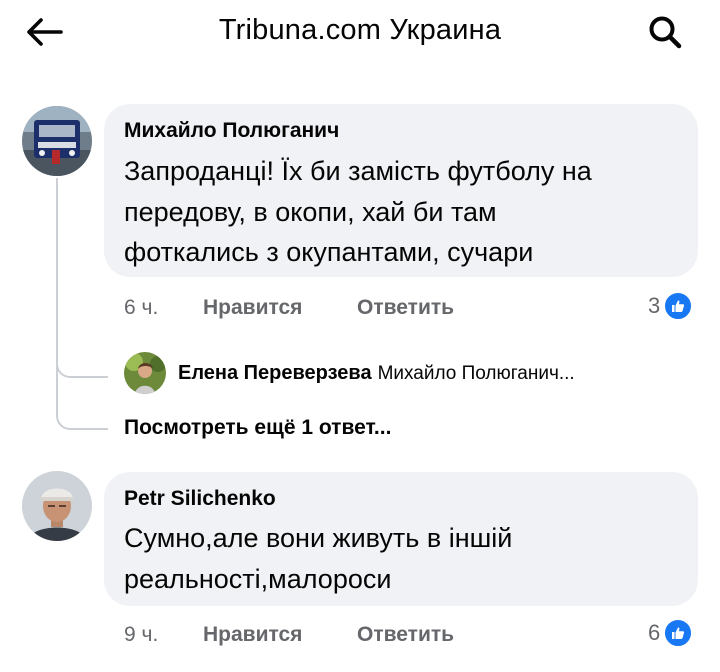  Describe the element at coordinates (141, 635) in the screenshot. I see `comment-time: 9 ч.` at that location.